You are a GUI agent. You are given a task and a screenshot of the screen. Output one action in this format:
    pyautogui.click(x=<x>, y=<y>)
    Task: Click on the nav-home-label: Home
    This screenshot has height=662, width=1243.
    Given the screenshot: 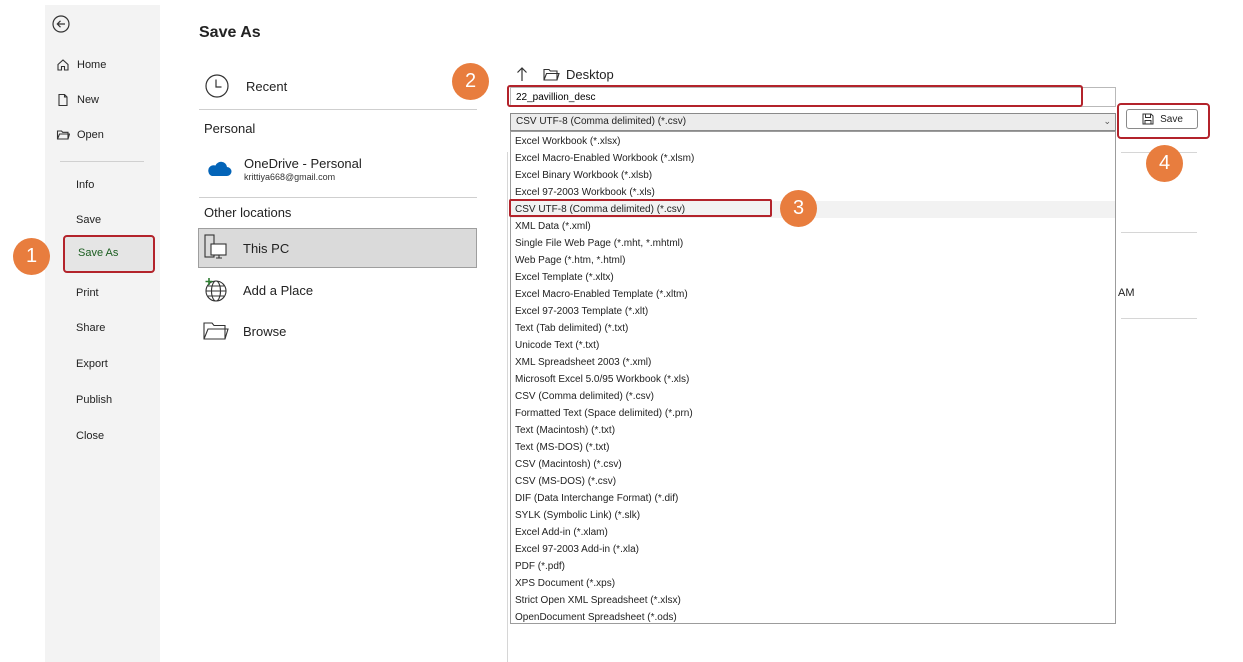 What is the action you would take?
    pyautogui.click(x=92, y=65)
    